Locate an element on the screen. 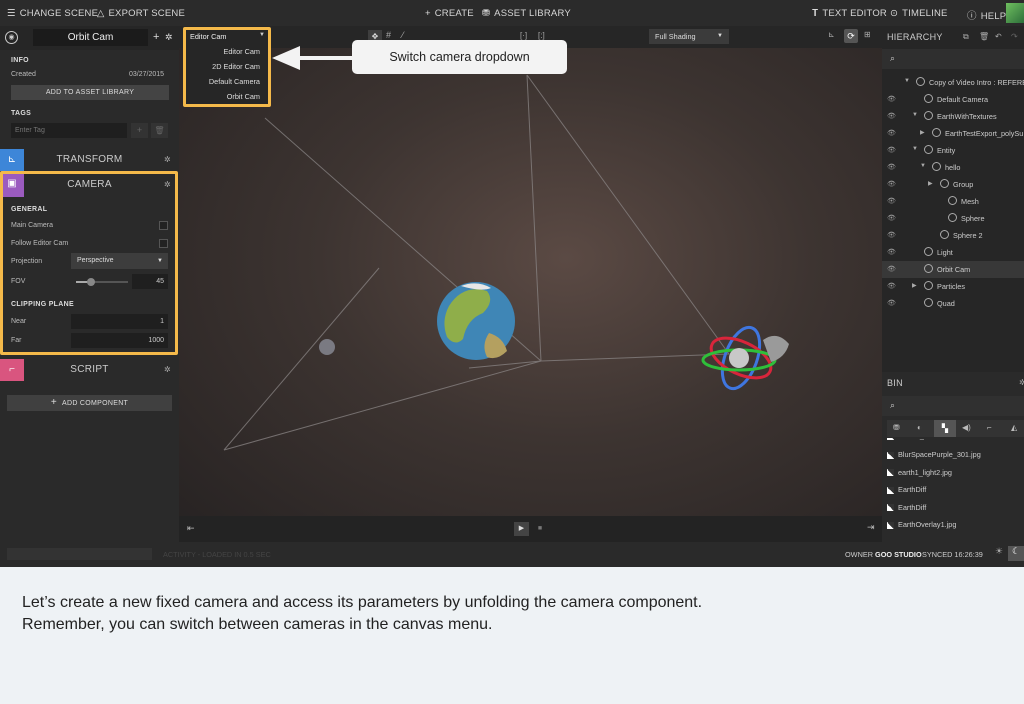 The image size is (1024, 704). inspector-header: ◉ Orbit Cam + ✲ is located at coordinates (89, 38).